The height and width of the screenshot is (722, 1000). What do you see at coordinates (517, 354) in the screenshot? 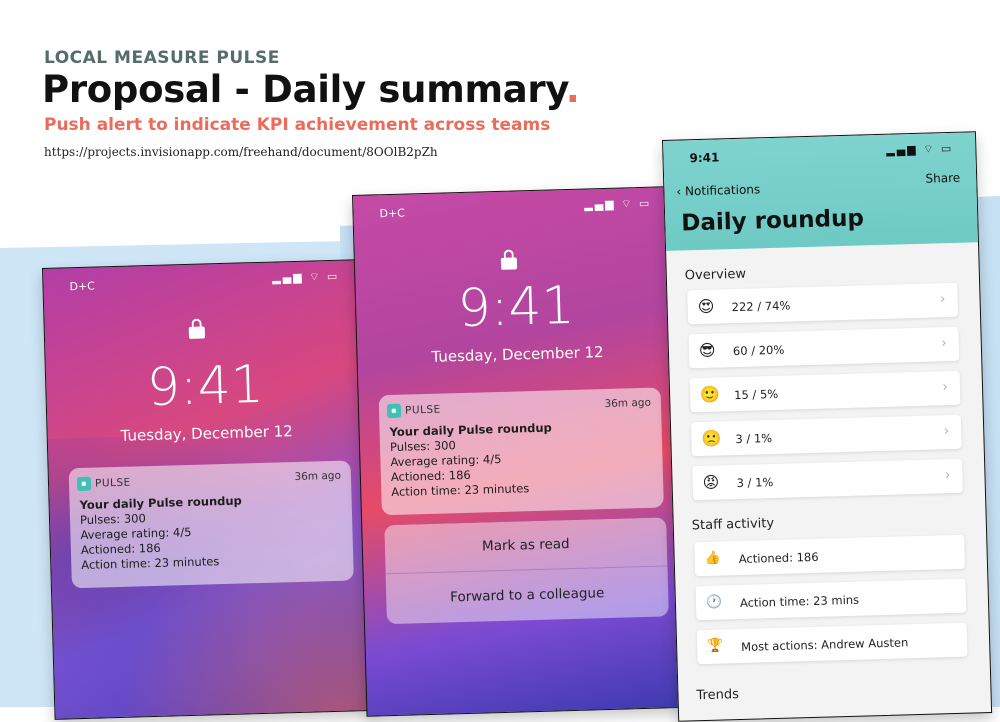
I see `lockscreen-date: Tuesday, December 12` at bounding box center [517, 354].